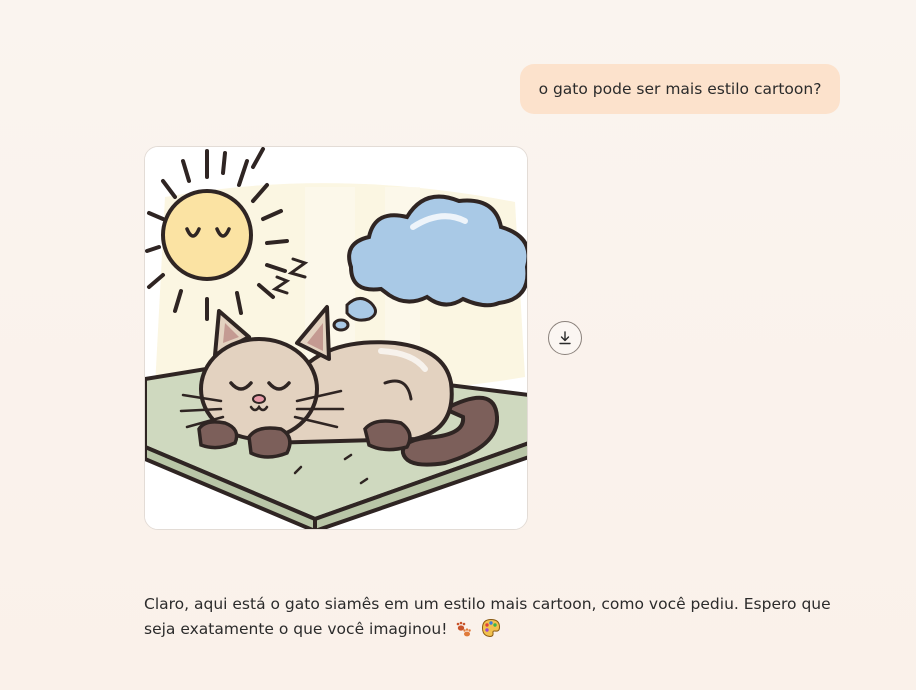 The image size is (916, 690). What do you see at coordinates (207, 235) in the screenshot?
I see `sun` at bounding box center [207, 235].